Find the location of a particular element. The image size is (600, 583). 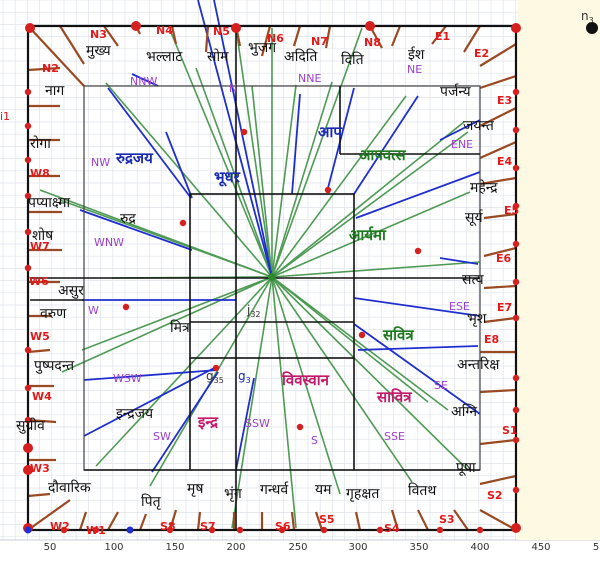

pada-E3: E3 is located at coordinates (504, 100).